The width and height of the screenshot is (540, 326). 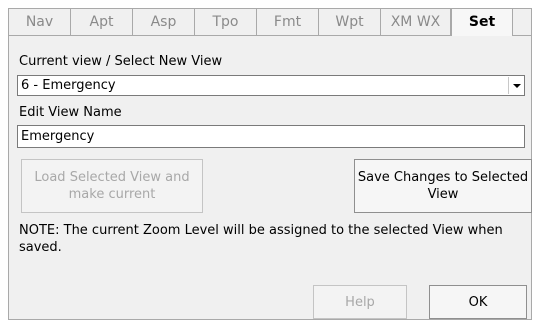 I want to click on view-name-field, so click(x=271, y=136).